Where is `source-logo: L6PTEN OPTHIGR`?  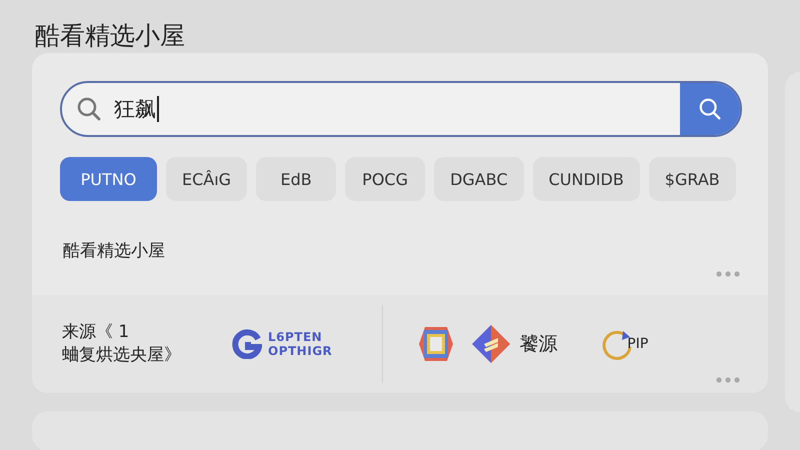 source-logo: L6PTEN OPTHIGR is located at coordinates (282, 344).